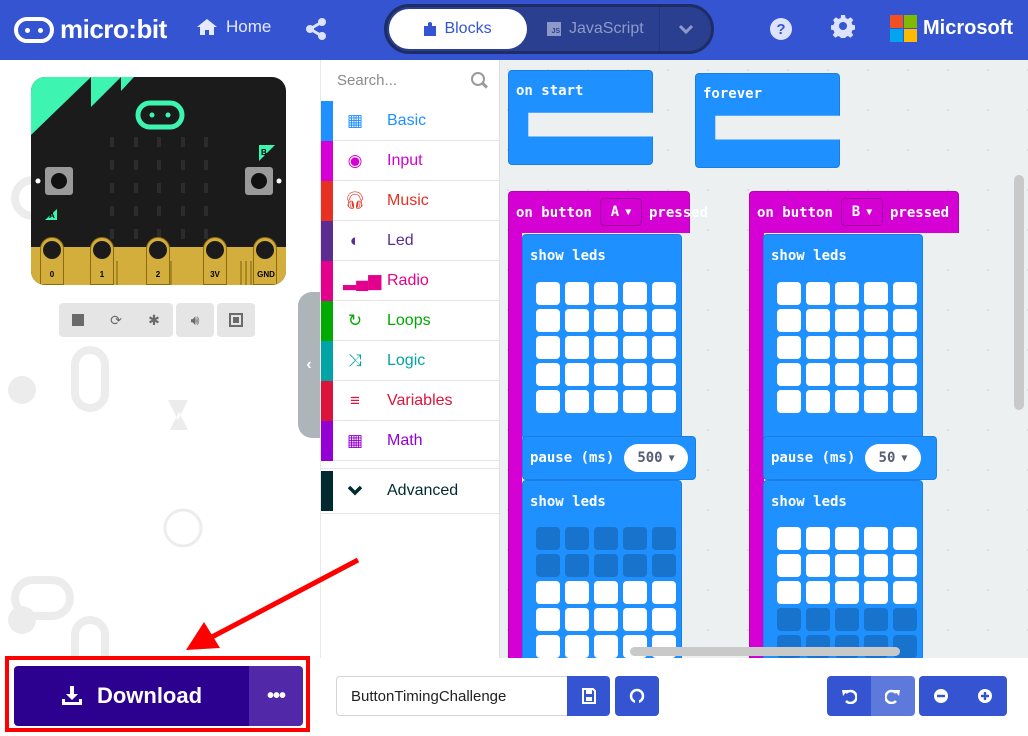 The width and height of the screenshot is (1028, 736). Describe the element at coordinates (685, 29) in the screenshot. I see `language-dropdown-button` at that location.